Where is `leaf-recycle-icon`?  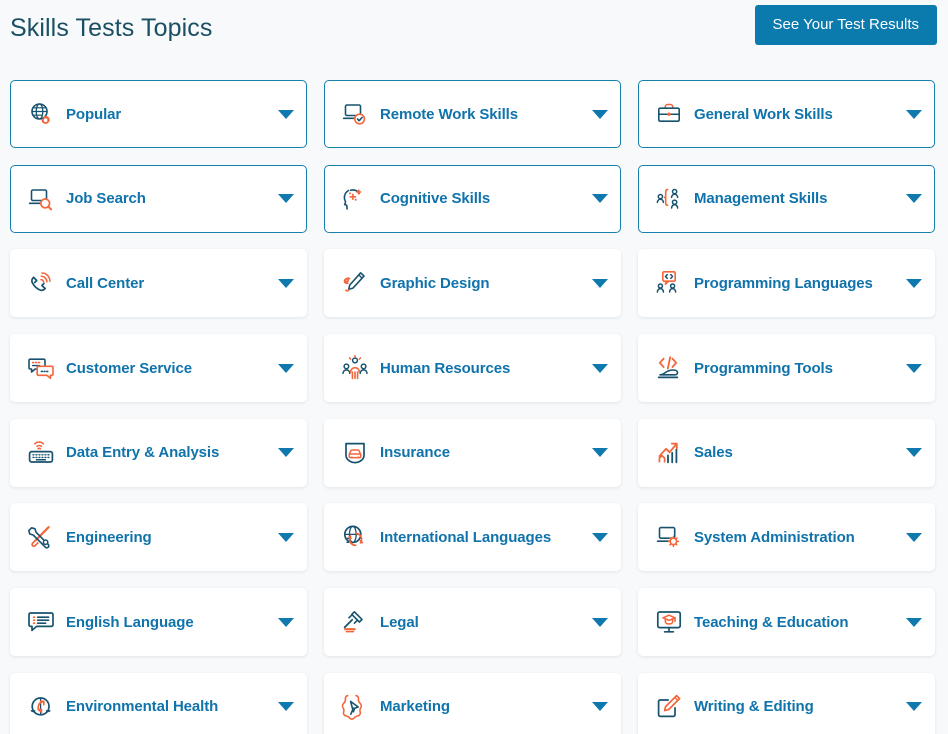 leaf-recycle-icon is located at coordinates (41, 707).